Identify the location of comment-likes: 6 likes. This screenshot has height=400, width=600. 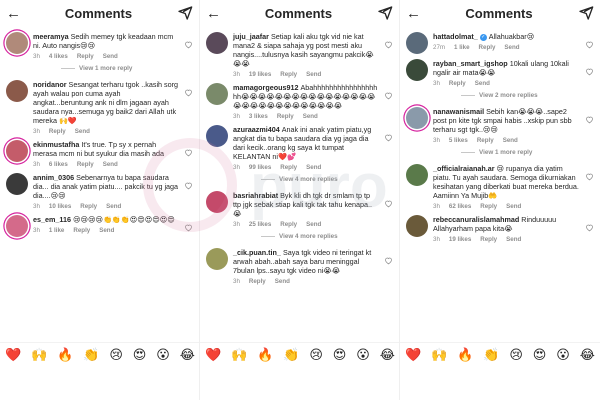
(58, 164).